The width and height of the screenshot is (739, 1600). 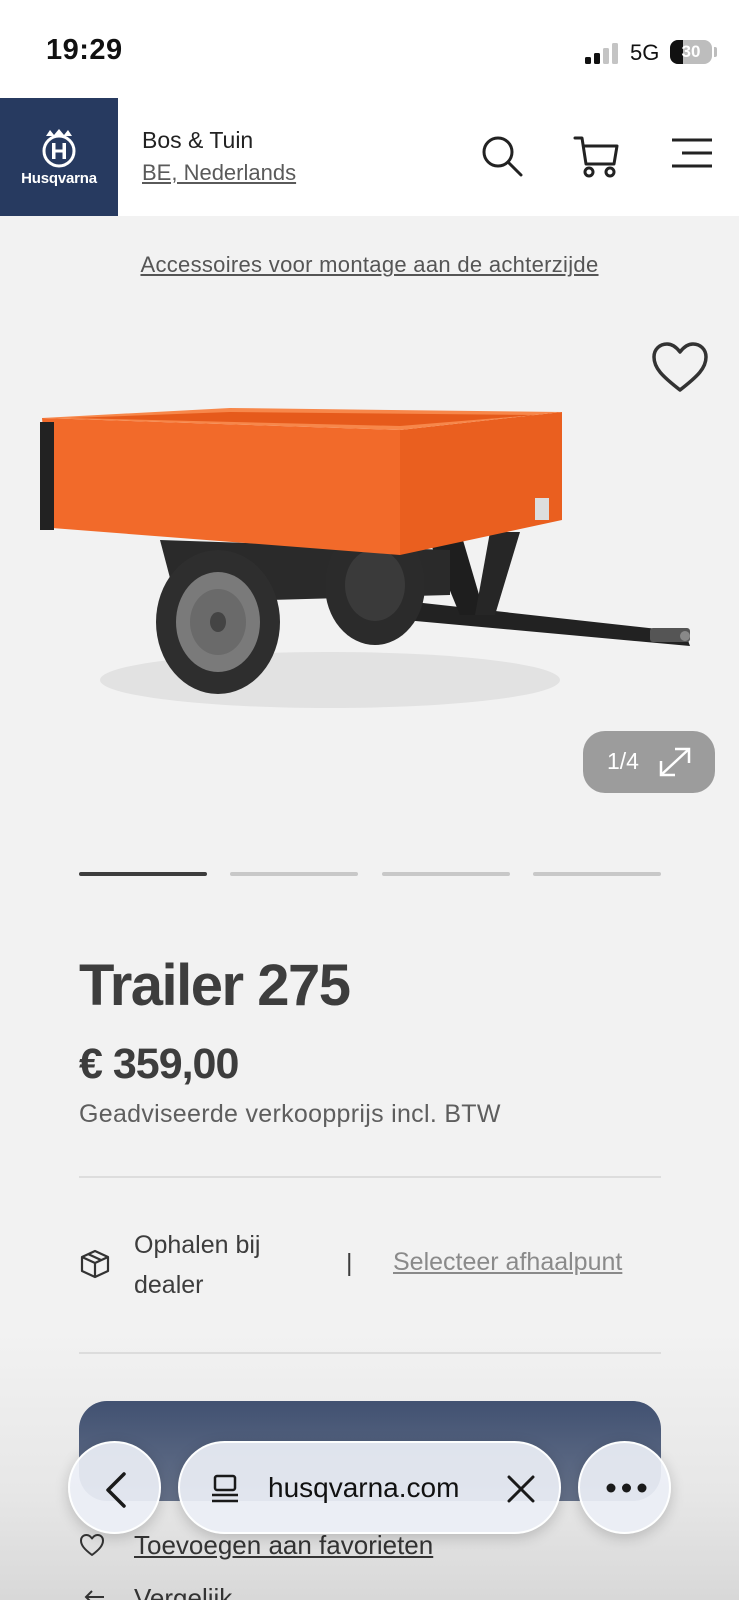 I want to click on image-counter: 1/4, so click(x=623, y=761).